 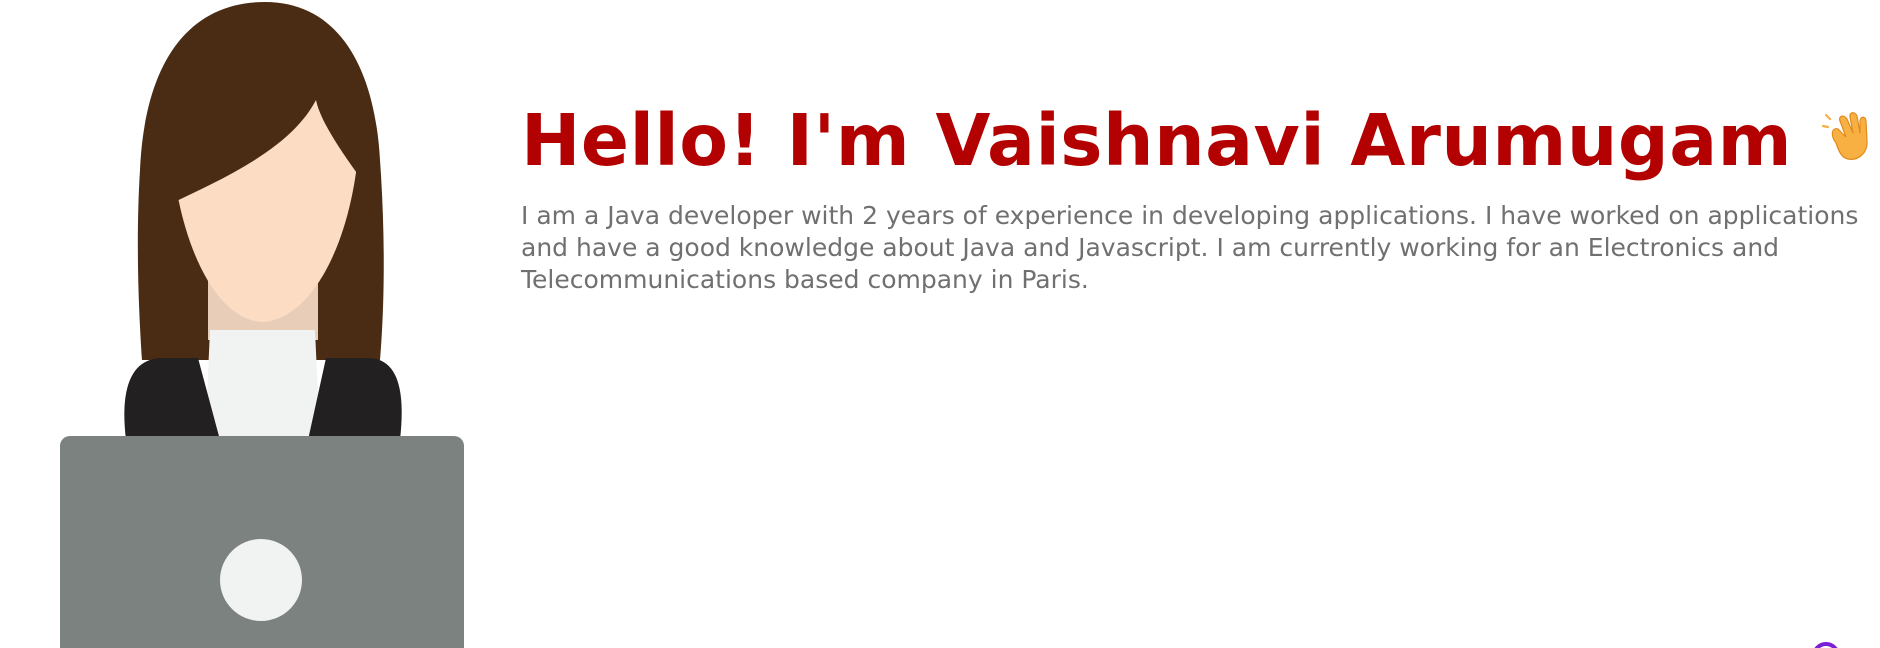 I want to click on jacket-left, so click(x=172, y=399).